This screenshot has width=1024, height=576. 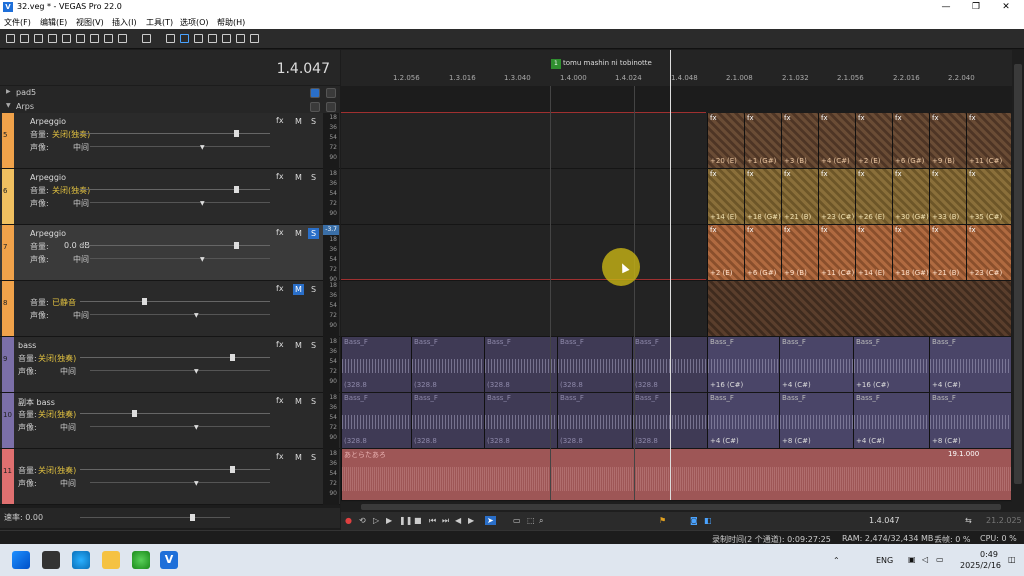 What do you see at coordinates (947, 140) in the screenshot?
I see `arp-event: fx +9 (B)` at bounding box center [947, 140].